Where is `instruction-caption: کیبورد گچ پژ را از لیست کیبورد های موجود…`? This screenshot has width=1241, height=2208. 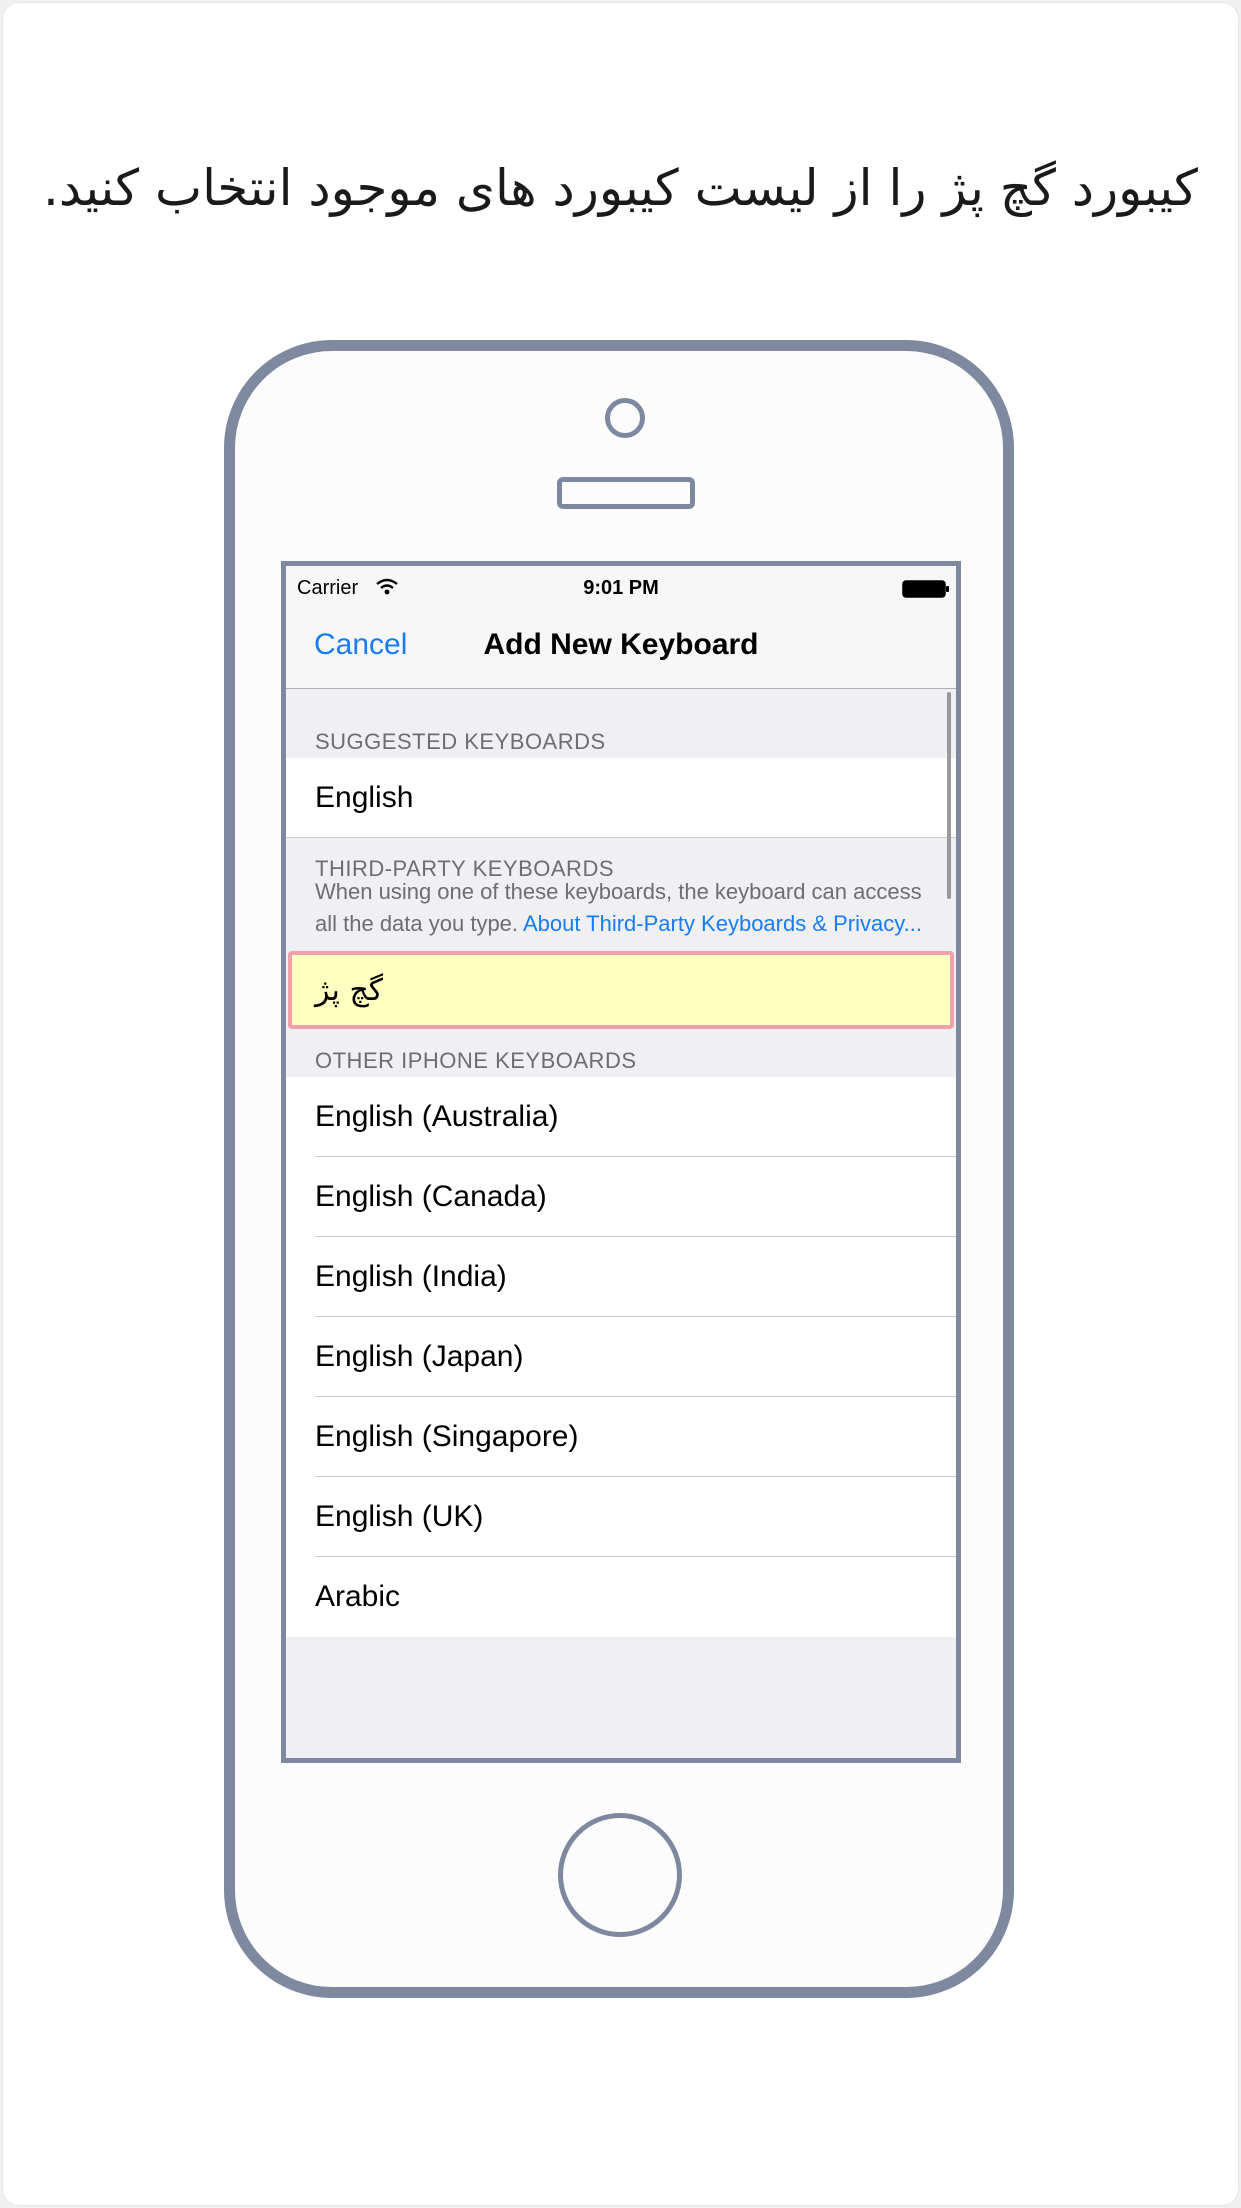 instruction-caption: کیبورد گچ پژ را از لیست کیبورد های موجود… is located at coordinates (620, 188).